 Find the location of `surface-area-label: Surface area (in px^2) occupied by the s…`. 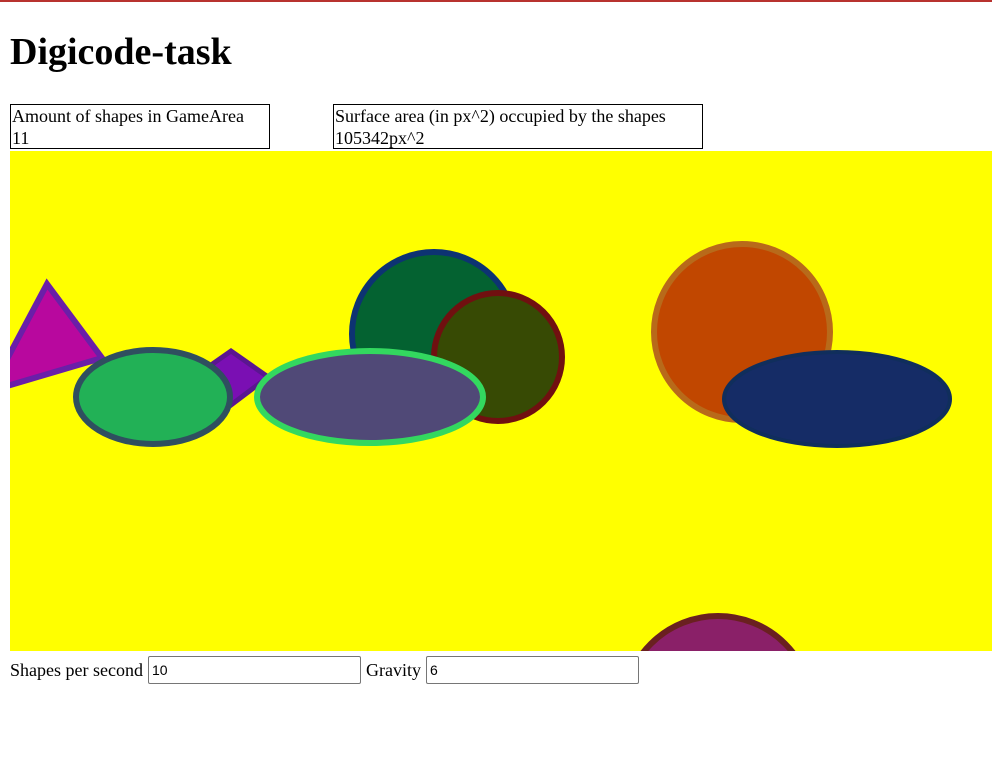

surface-area-label: Surface area (in px^2) occupied by the s… is located at coordinates (500, 116).